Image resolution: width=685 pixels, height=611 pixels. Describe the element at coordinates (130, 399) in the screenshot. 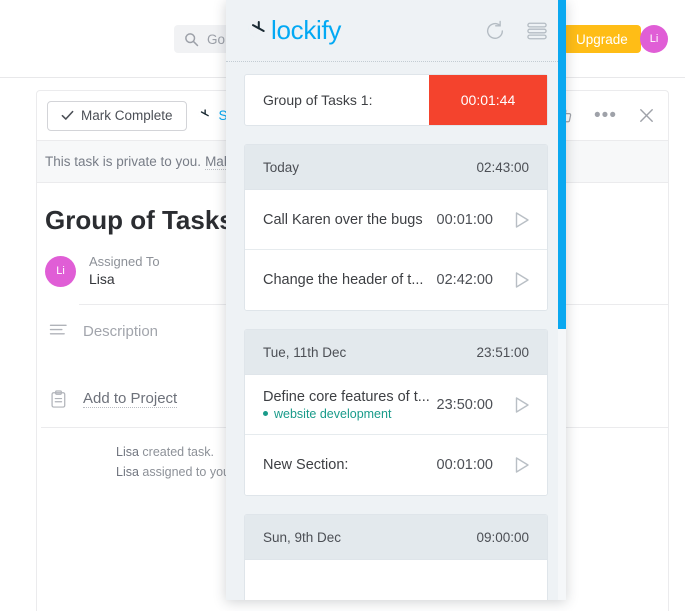

I see `add-to-project-link: Add to Project` at that location.